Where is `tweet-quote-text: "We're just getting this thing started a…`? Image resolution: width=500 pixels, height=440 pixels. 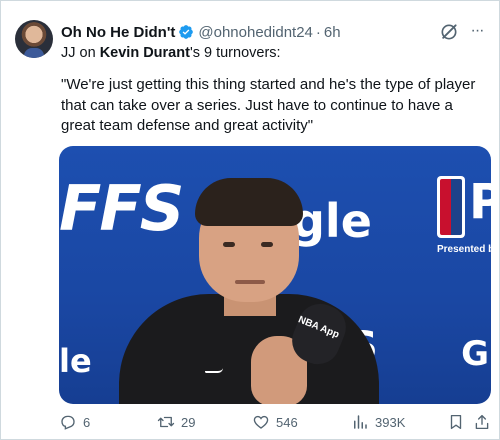 tweet-quote-text: "We're just getting this thing started a… is located at coordinates (268, 105).